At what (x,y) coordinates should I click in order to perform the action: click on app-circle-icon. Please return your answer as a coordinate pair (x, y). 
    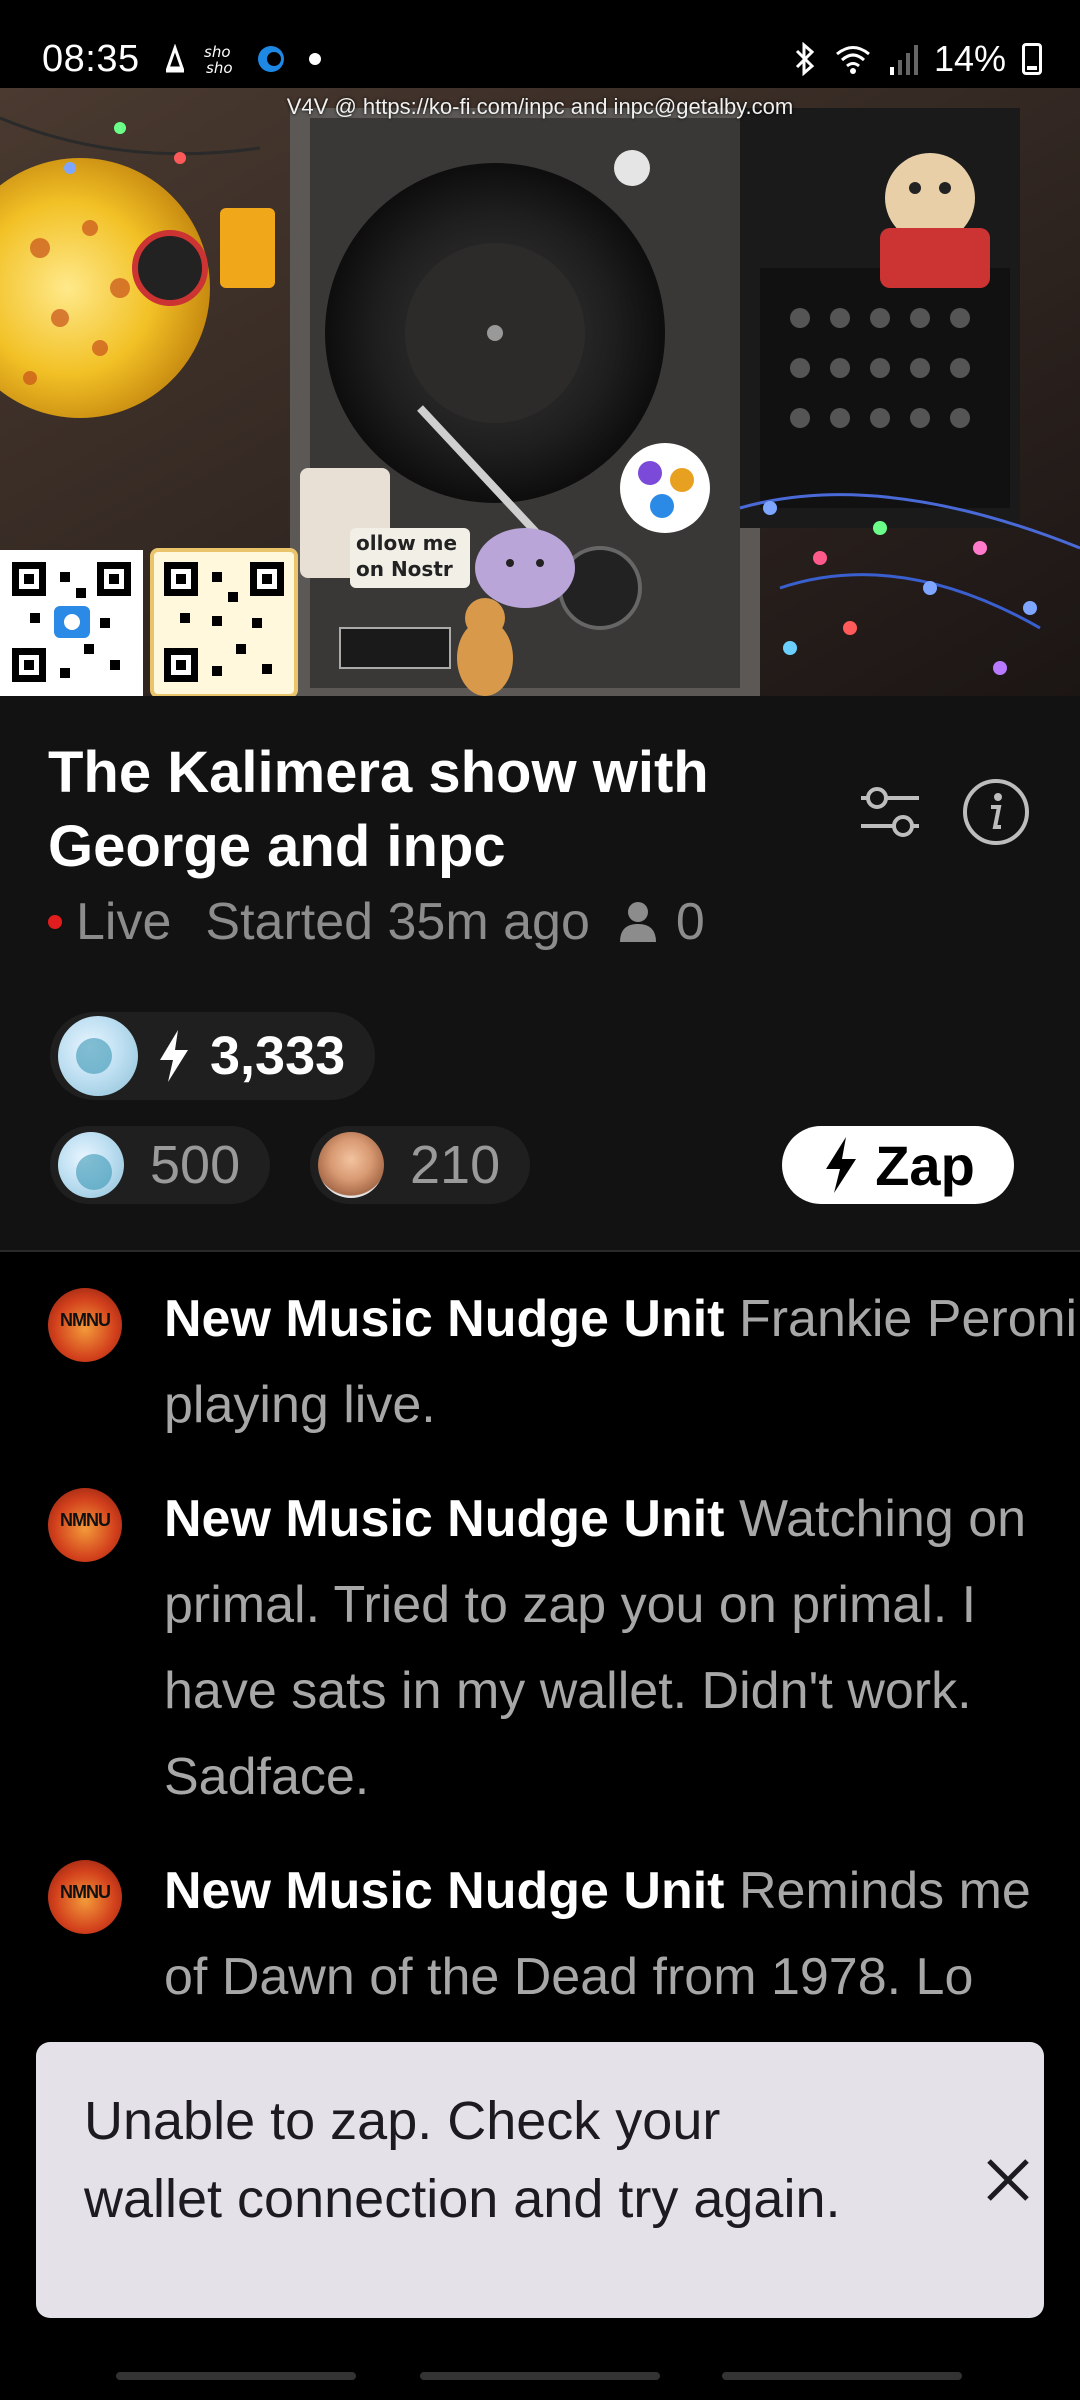
    Looking at the image, I should click on (271, 59).